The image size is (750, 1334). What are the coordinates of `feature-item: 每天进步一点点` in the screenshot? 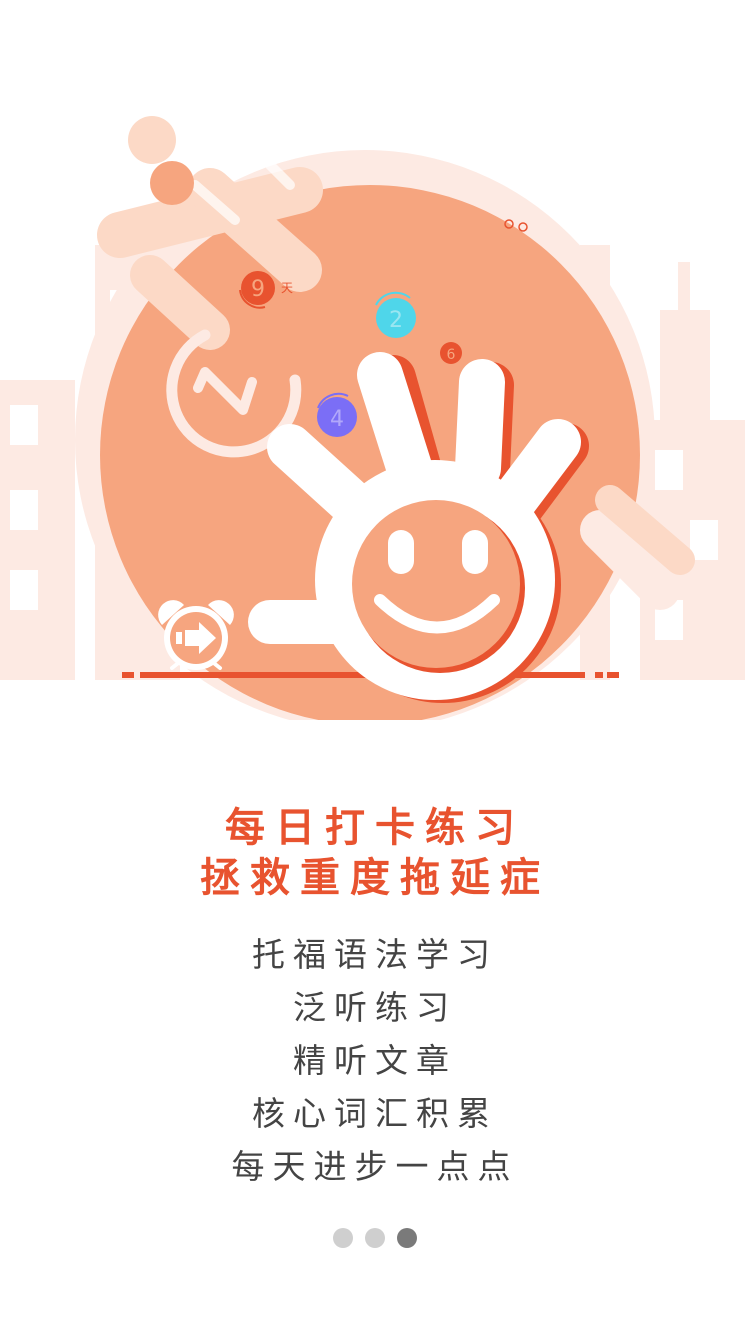 It's located at (375, 1166).